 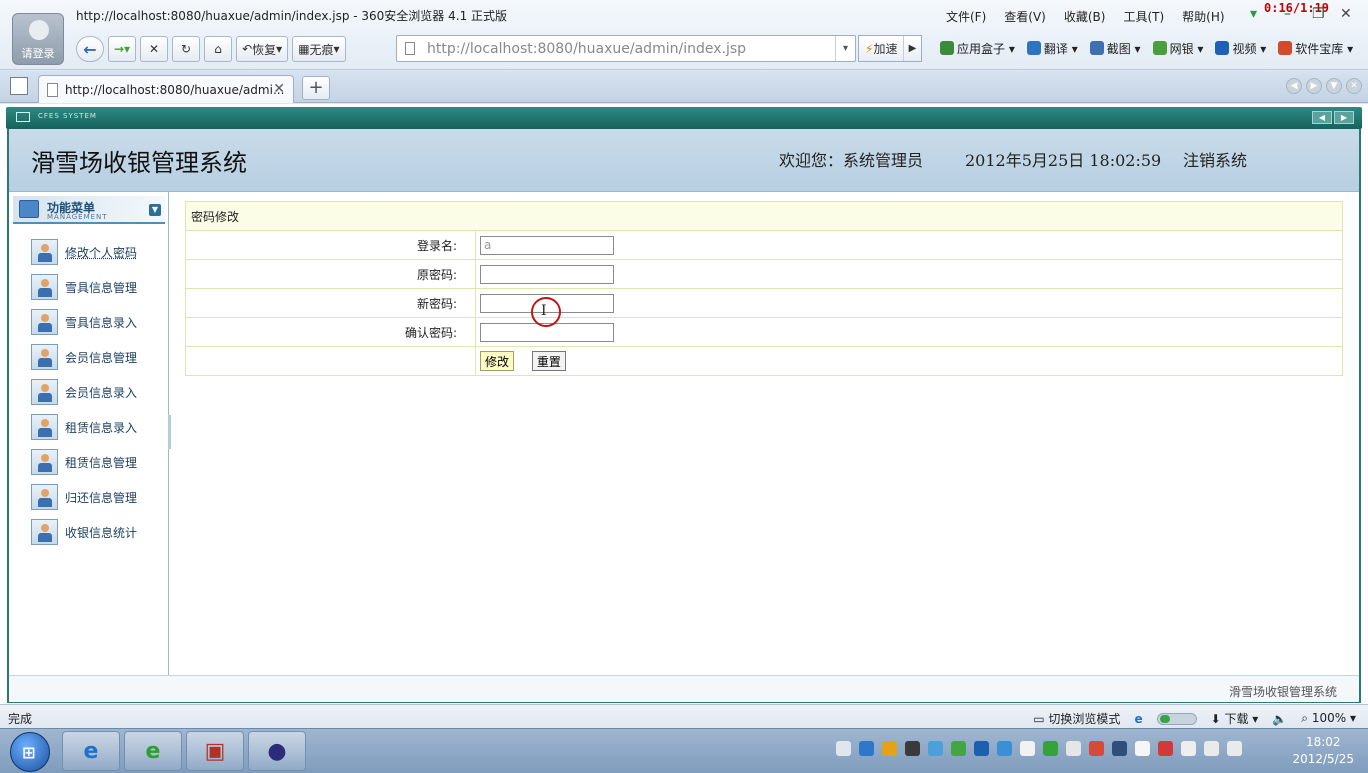 What do you see at coordinates (845, 48) in the screenshot?
I see `address-dropdown-icon: ▾` at bounding box center [845, 48].